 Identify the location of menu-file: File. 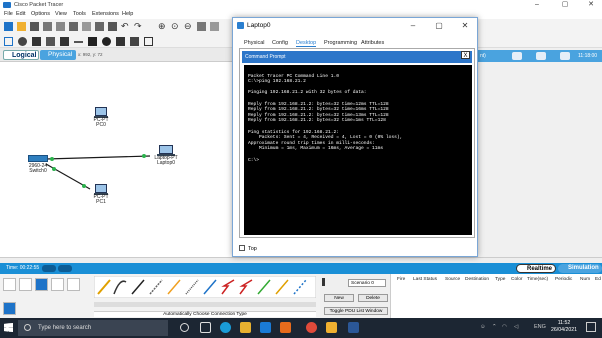
(8, 14).